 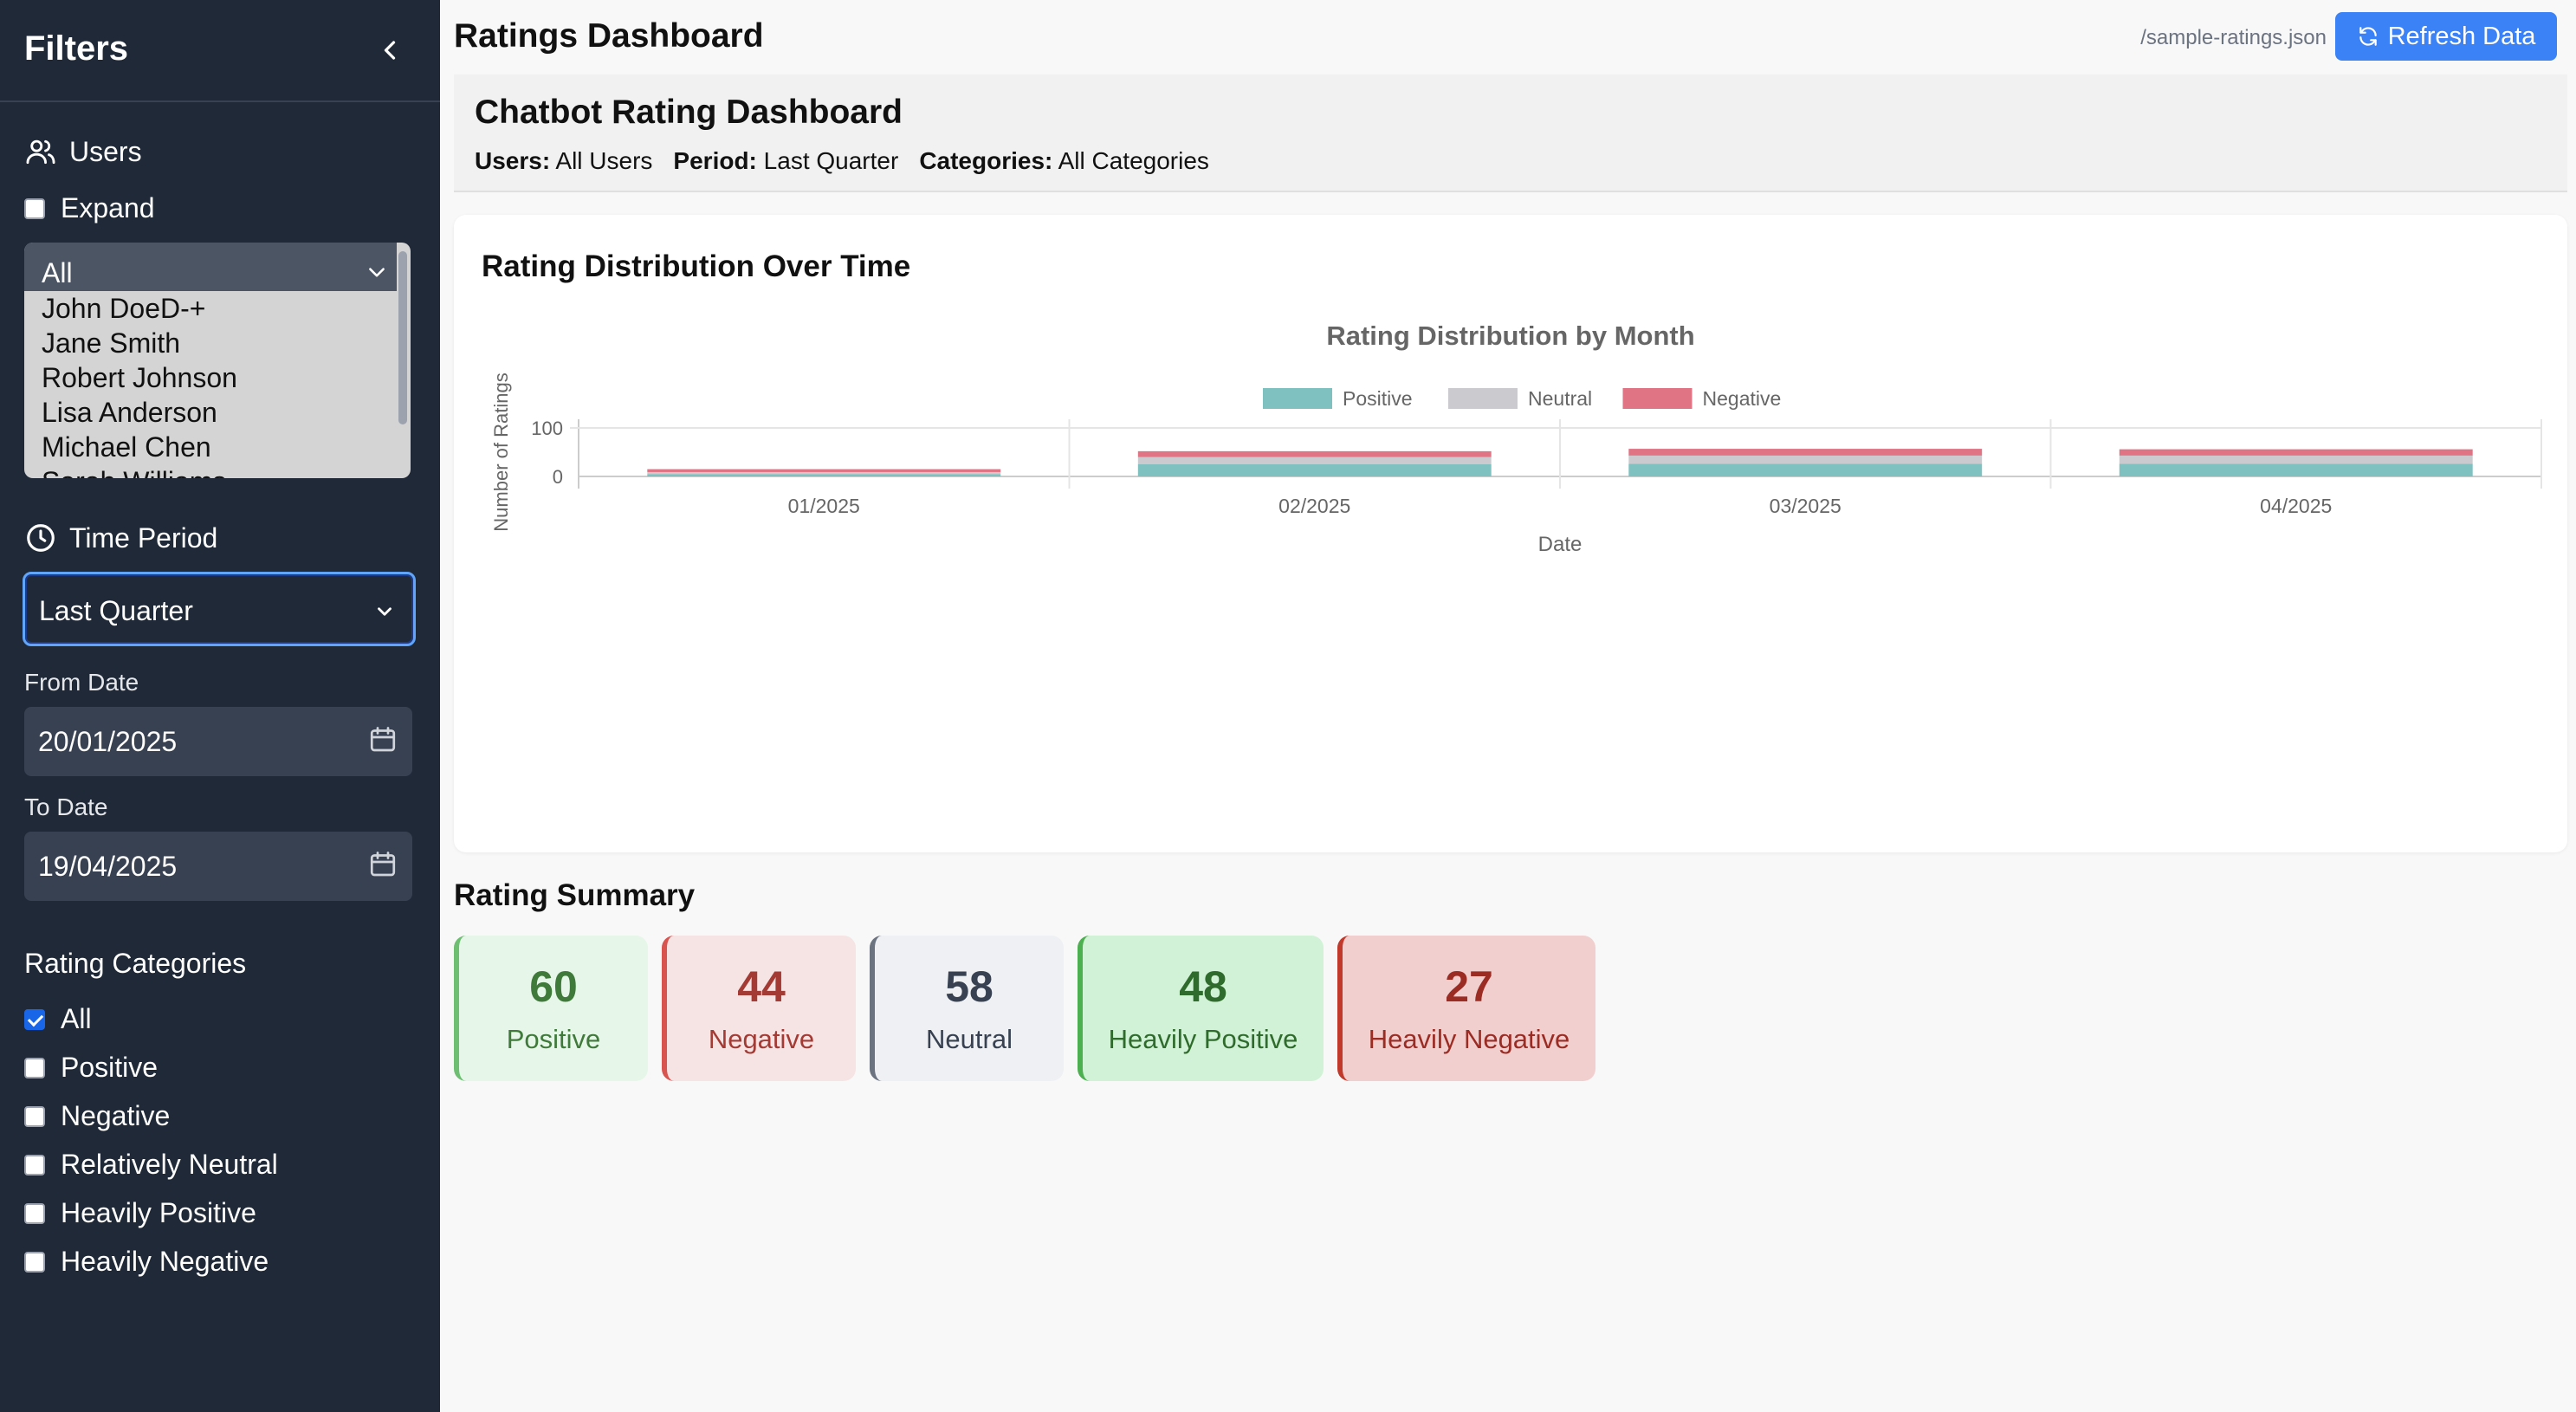 What do you see at coordinates (1469, 1039) in the screenshot?
I see `summary-label: Heavily Negative` at bounding box center [1469, 1039].